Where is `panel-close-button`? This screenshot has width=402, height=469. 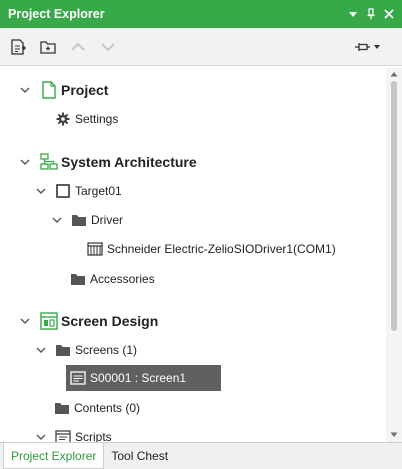
panel-close-button is located at coordinates (389, 14).